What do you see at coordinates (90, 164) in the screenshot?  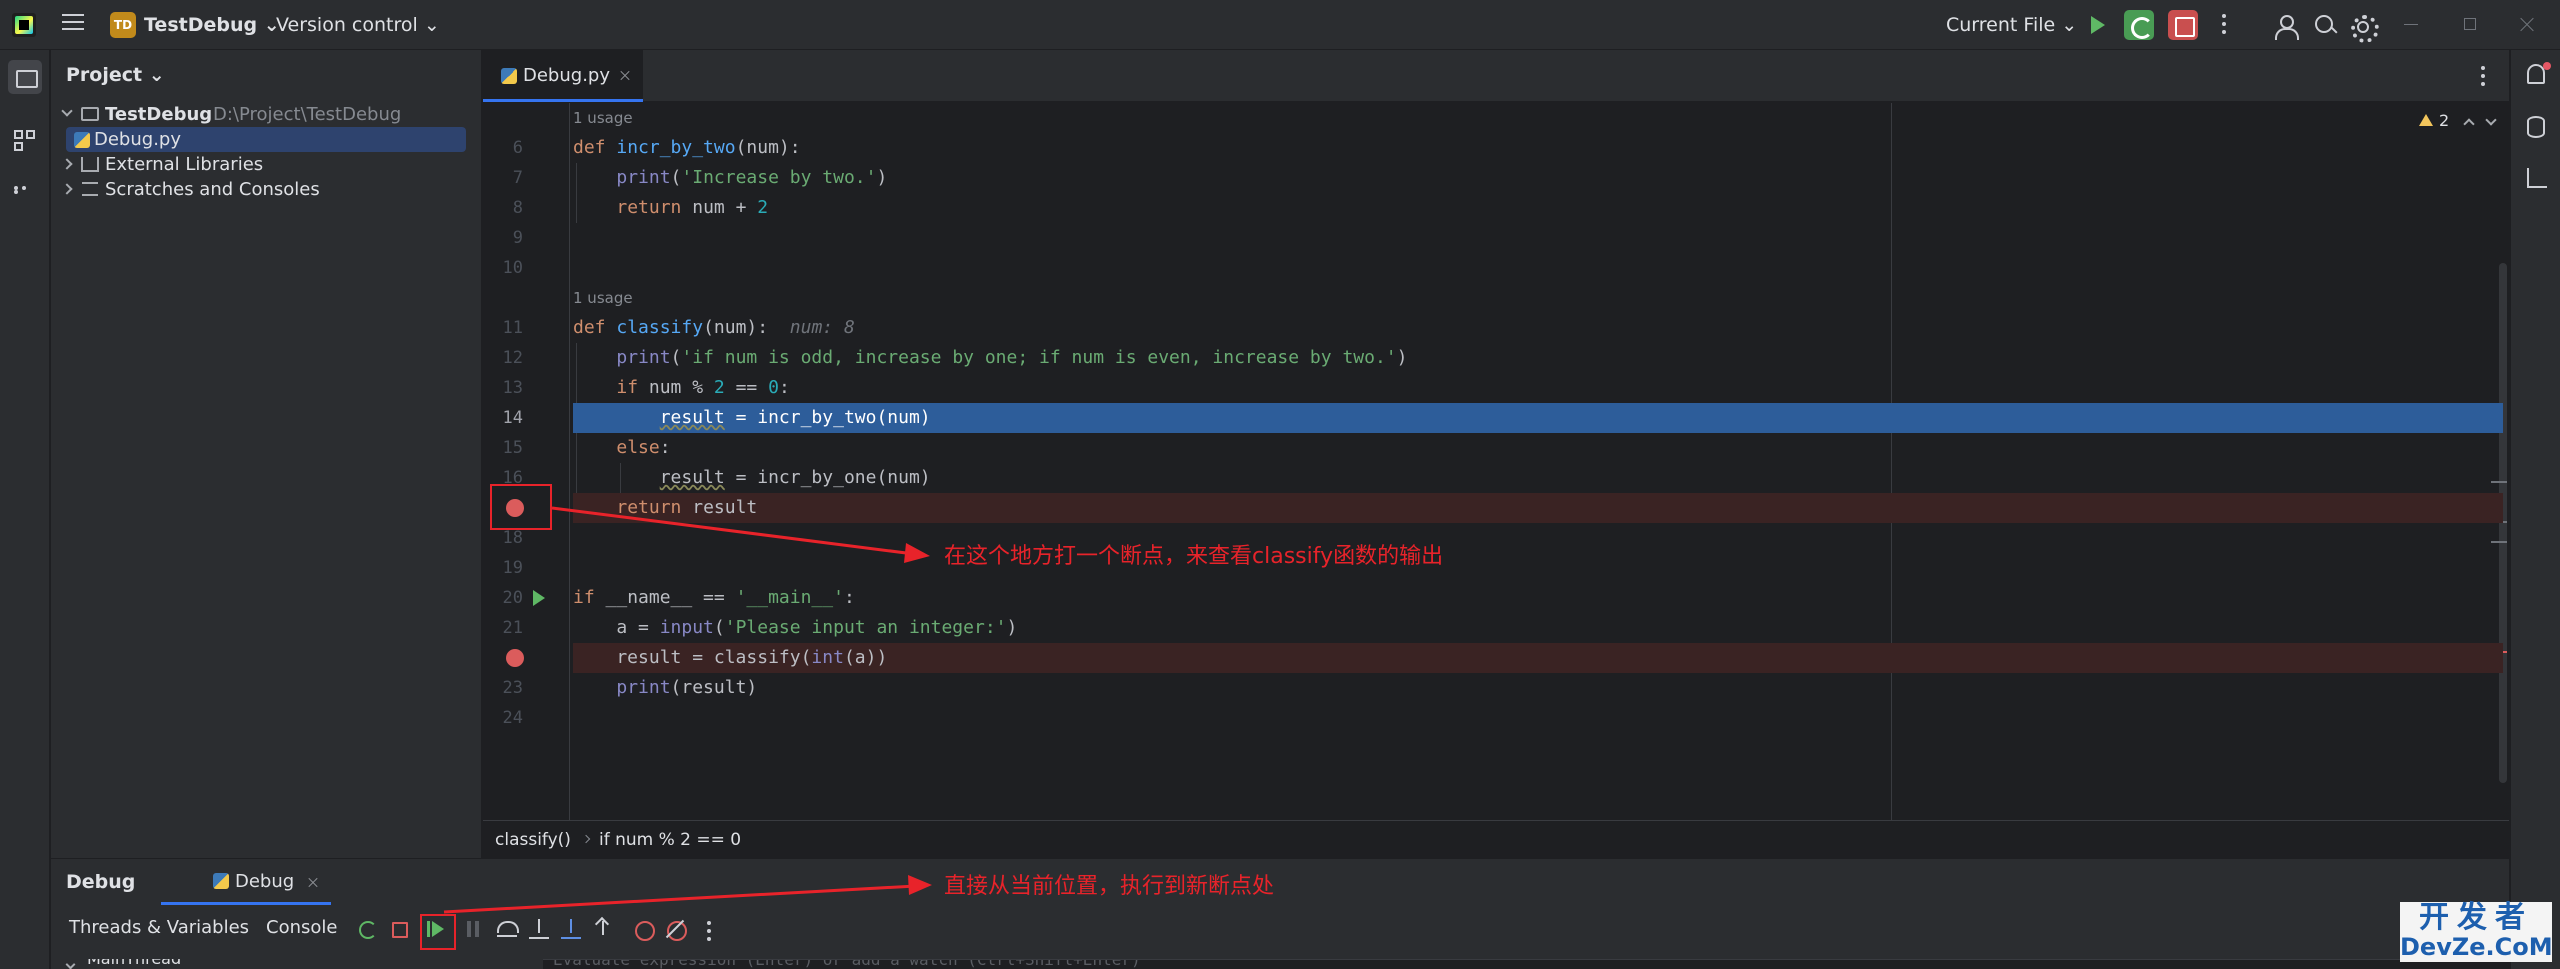 I see `library-icon` at bounding box center [90, 164].